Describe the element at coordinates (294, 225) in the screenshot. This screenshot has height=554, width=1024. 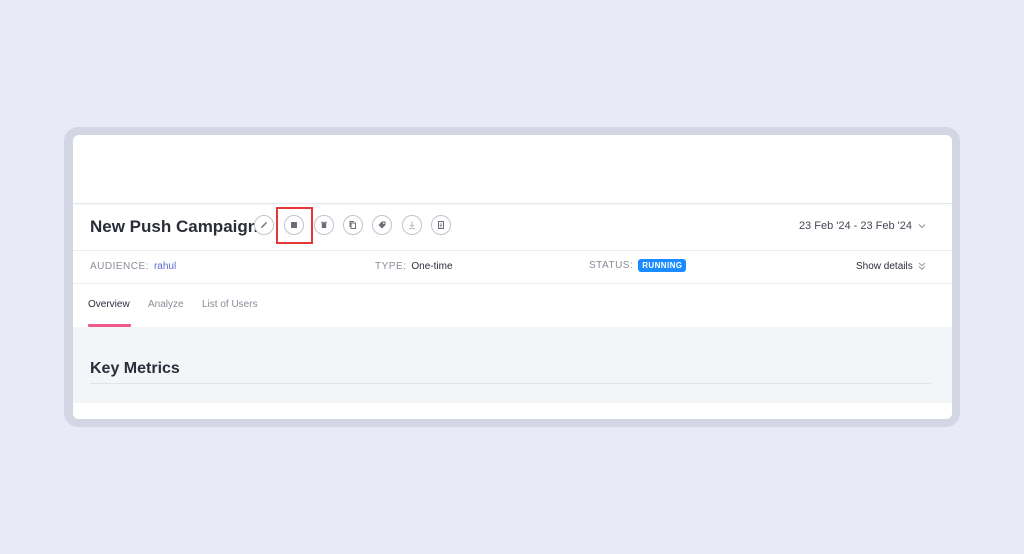
I see `highlight-box` at that location.